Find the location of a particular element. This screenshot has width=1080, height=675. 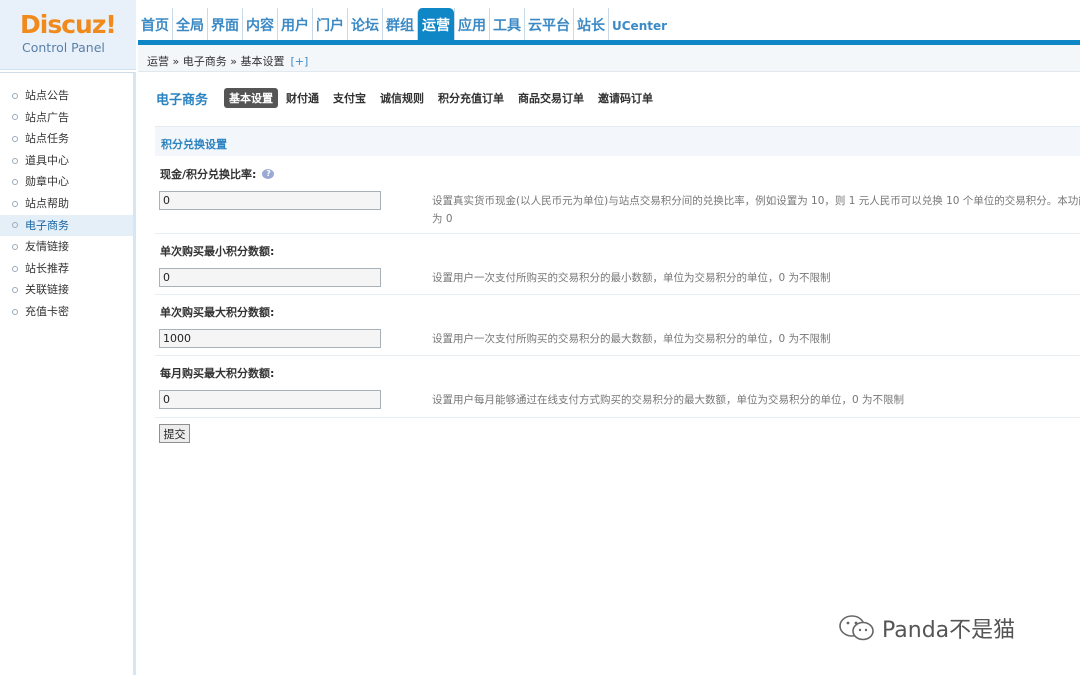

sidebar-item-ads: 站点广告 is located at coordinates (66, 118).